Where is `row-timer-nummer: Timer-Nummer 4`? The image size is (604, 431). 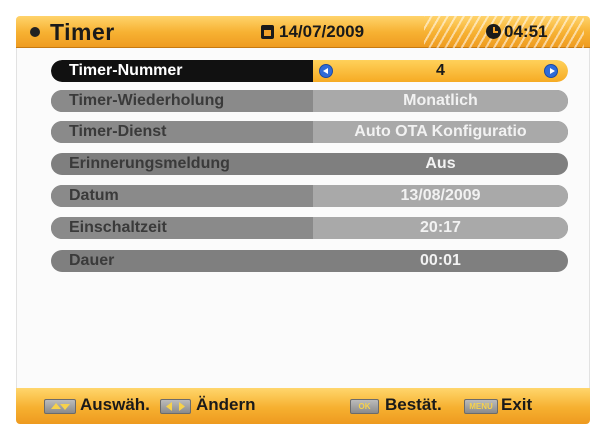
row-timer-nummer: Timer-Nummer 4 is located at coordinates (309, 71).